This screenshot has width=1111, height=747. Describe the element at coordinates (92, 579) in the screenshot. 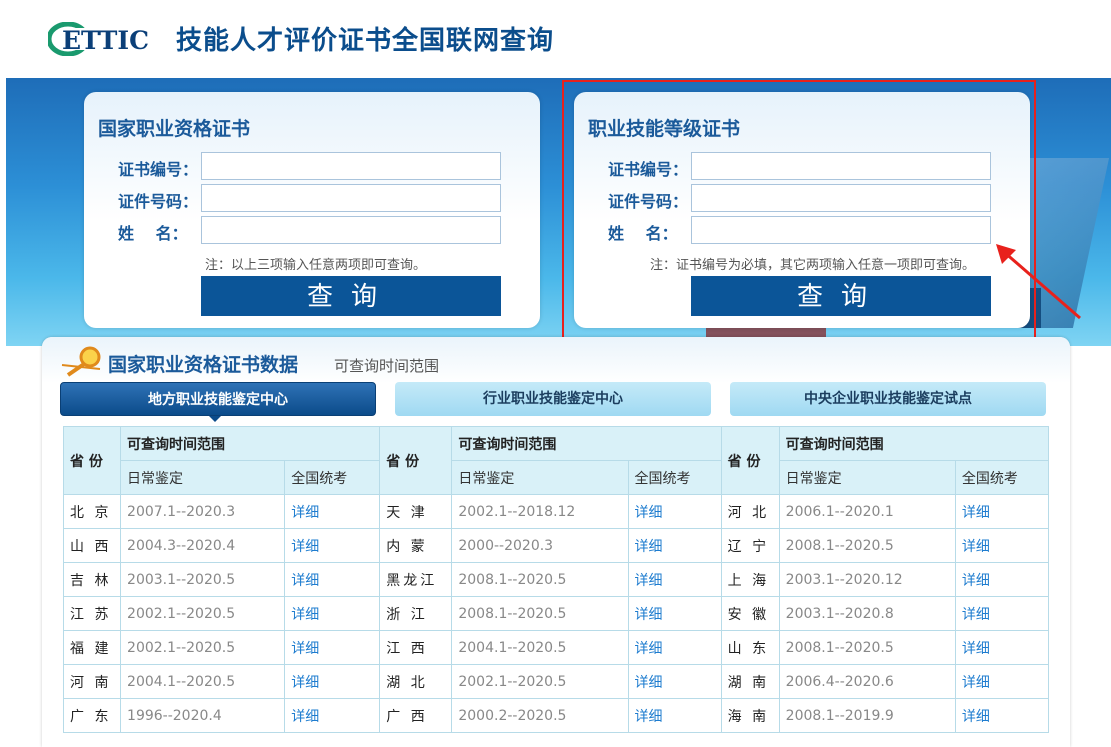

I see `province-cell: 吉 林` at that location.